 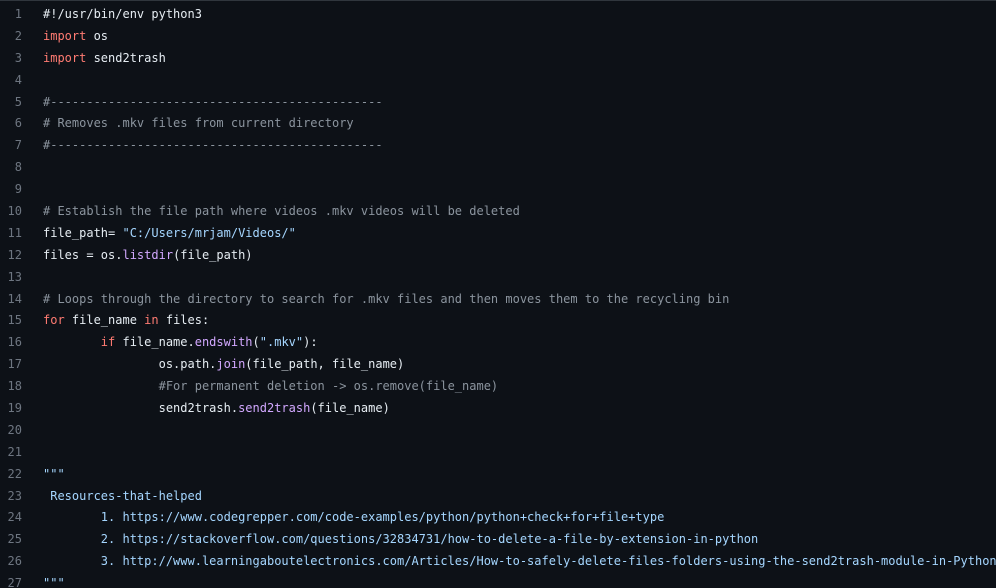 I want to click on code-token: file_name, so click(x=104, y=320).